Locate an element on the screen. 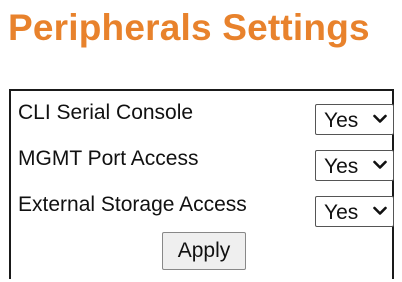  external-storage-access-select: Yes is located at coordinates (354, 211).